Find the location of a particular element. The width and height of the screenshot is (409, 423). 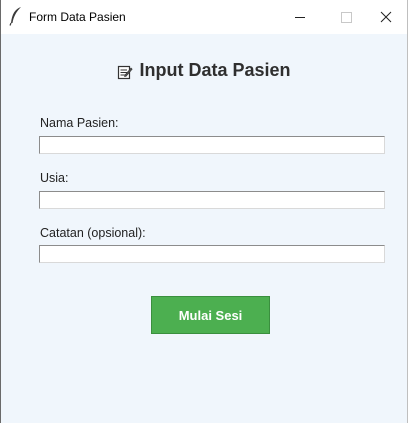

start-session-button: Mulai Sesi is located at coordinates (210, 315).